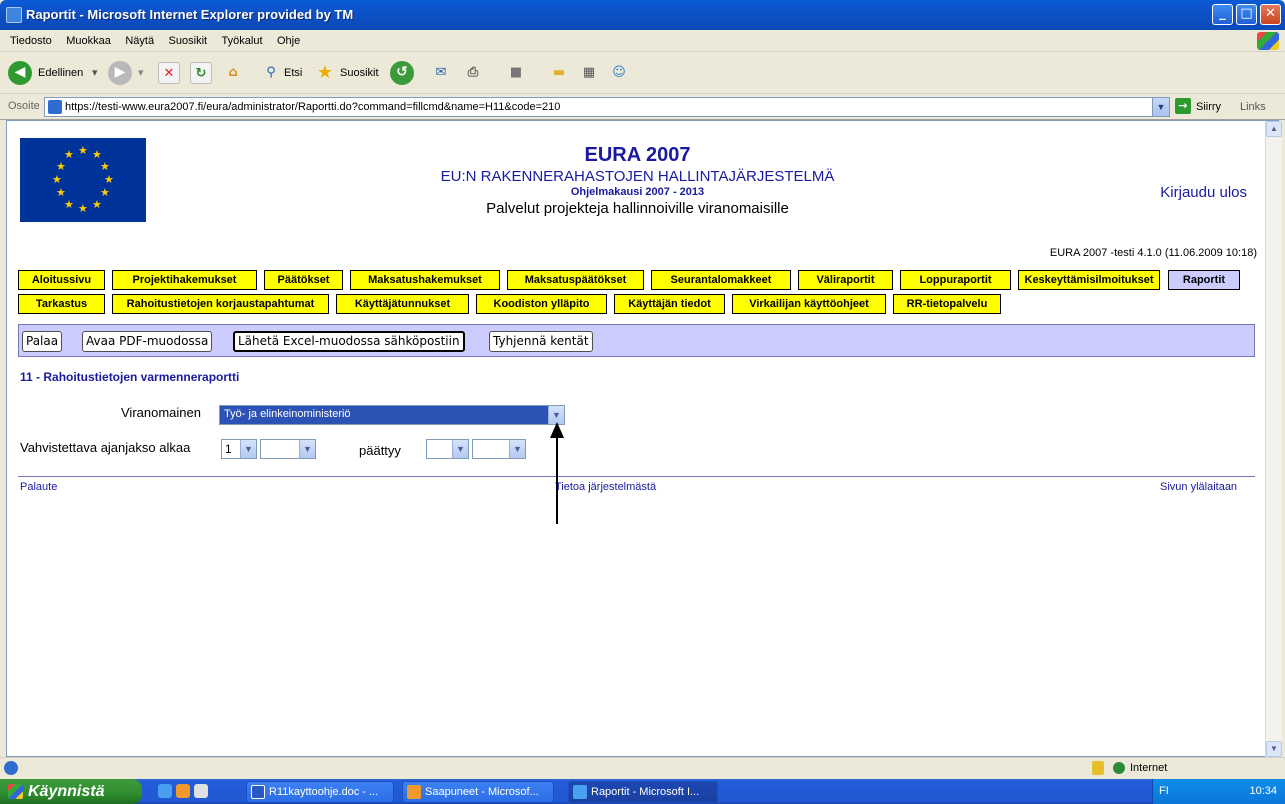 The height and width of the screenshot is (804, 1285). What do you see at coordinates (61, 280) in the screenshot?
I see `nav-aloitussivu: Aloitussivu` at bounding box center [61, 280].